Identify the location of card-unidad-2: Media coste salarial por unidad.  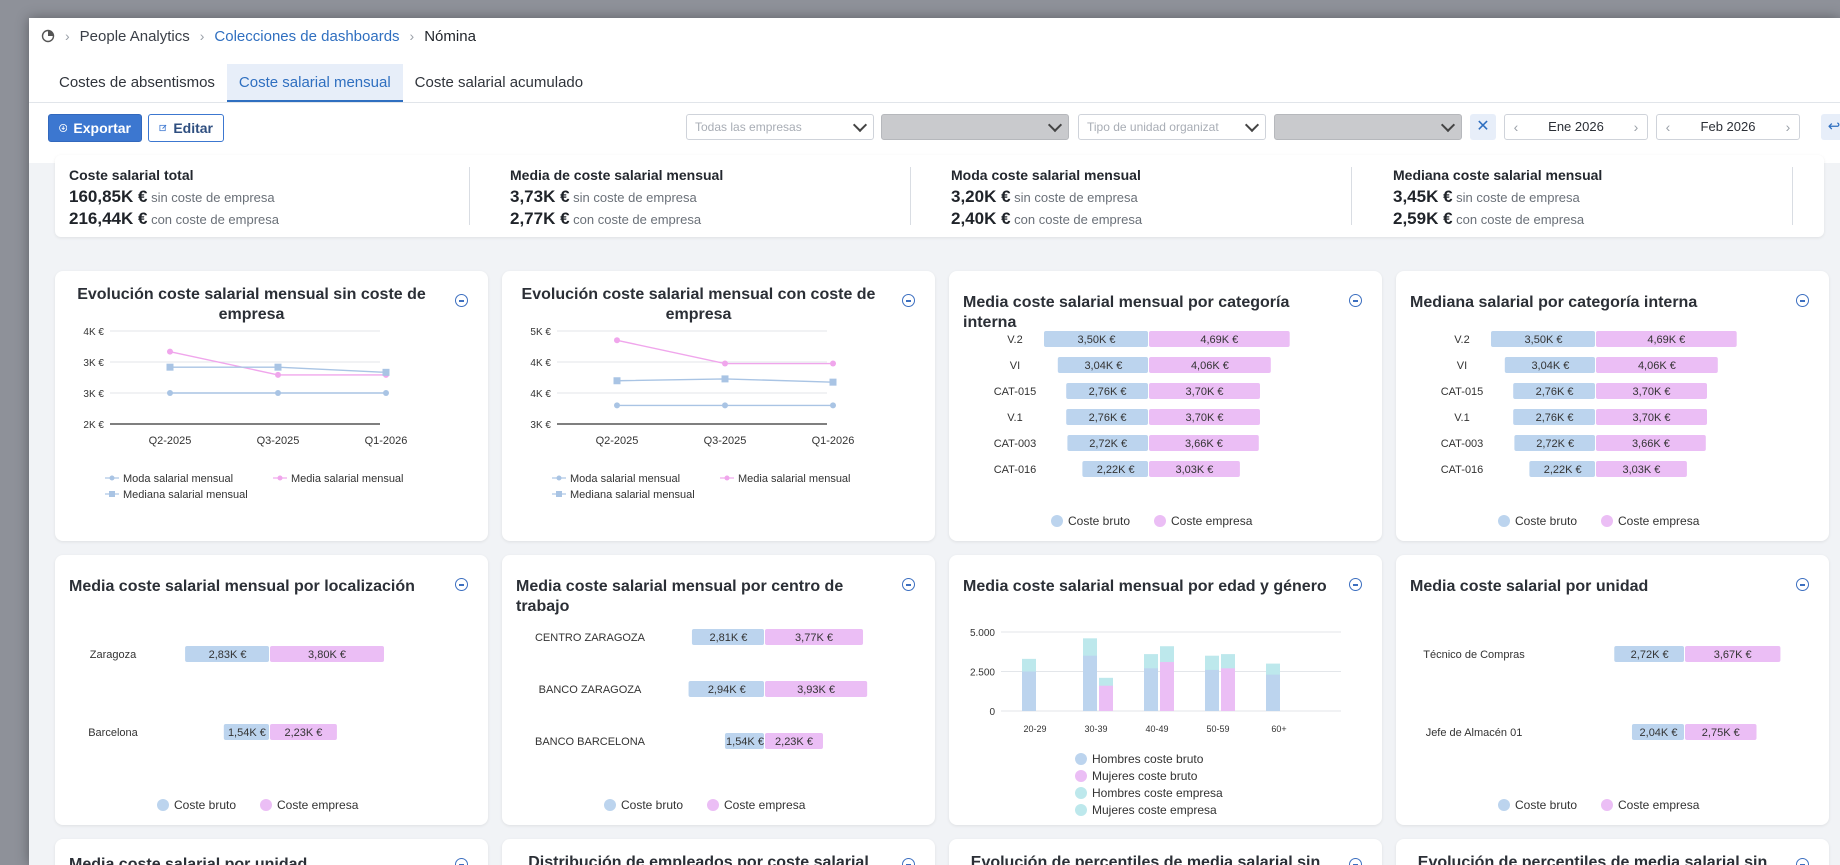
(271, 852).